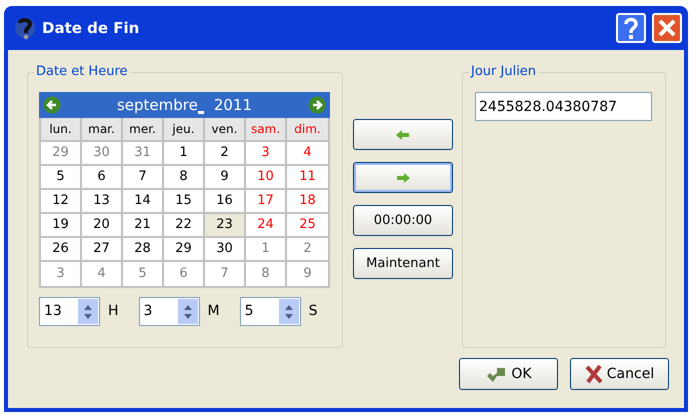 This screenshot has width=693, height=416. What do you see at coordinates (143, 202) in the screenshot?
I see `day-cell: 14` at bounding box center [143, 202].